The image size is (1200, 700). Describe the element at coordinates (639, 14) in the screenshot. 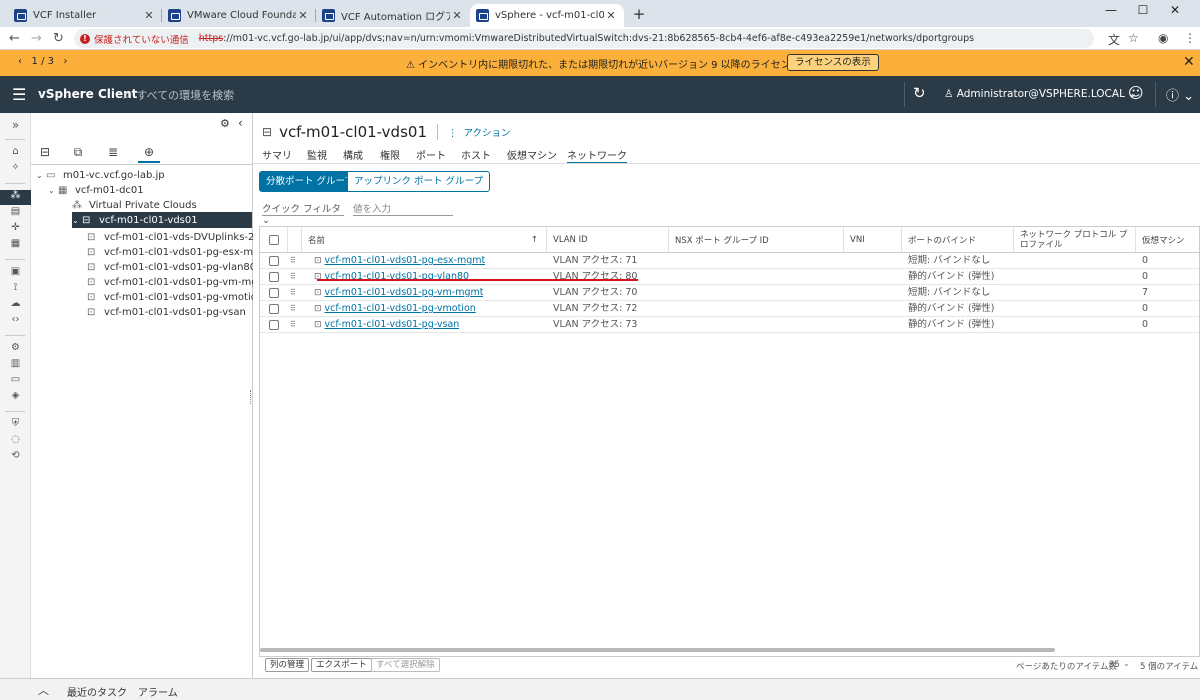

I see `new-tab-button: +` at that location.